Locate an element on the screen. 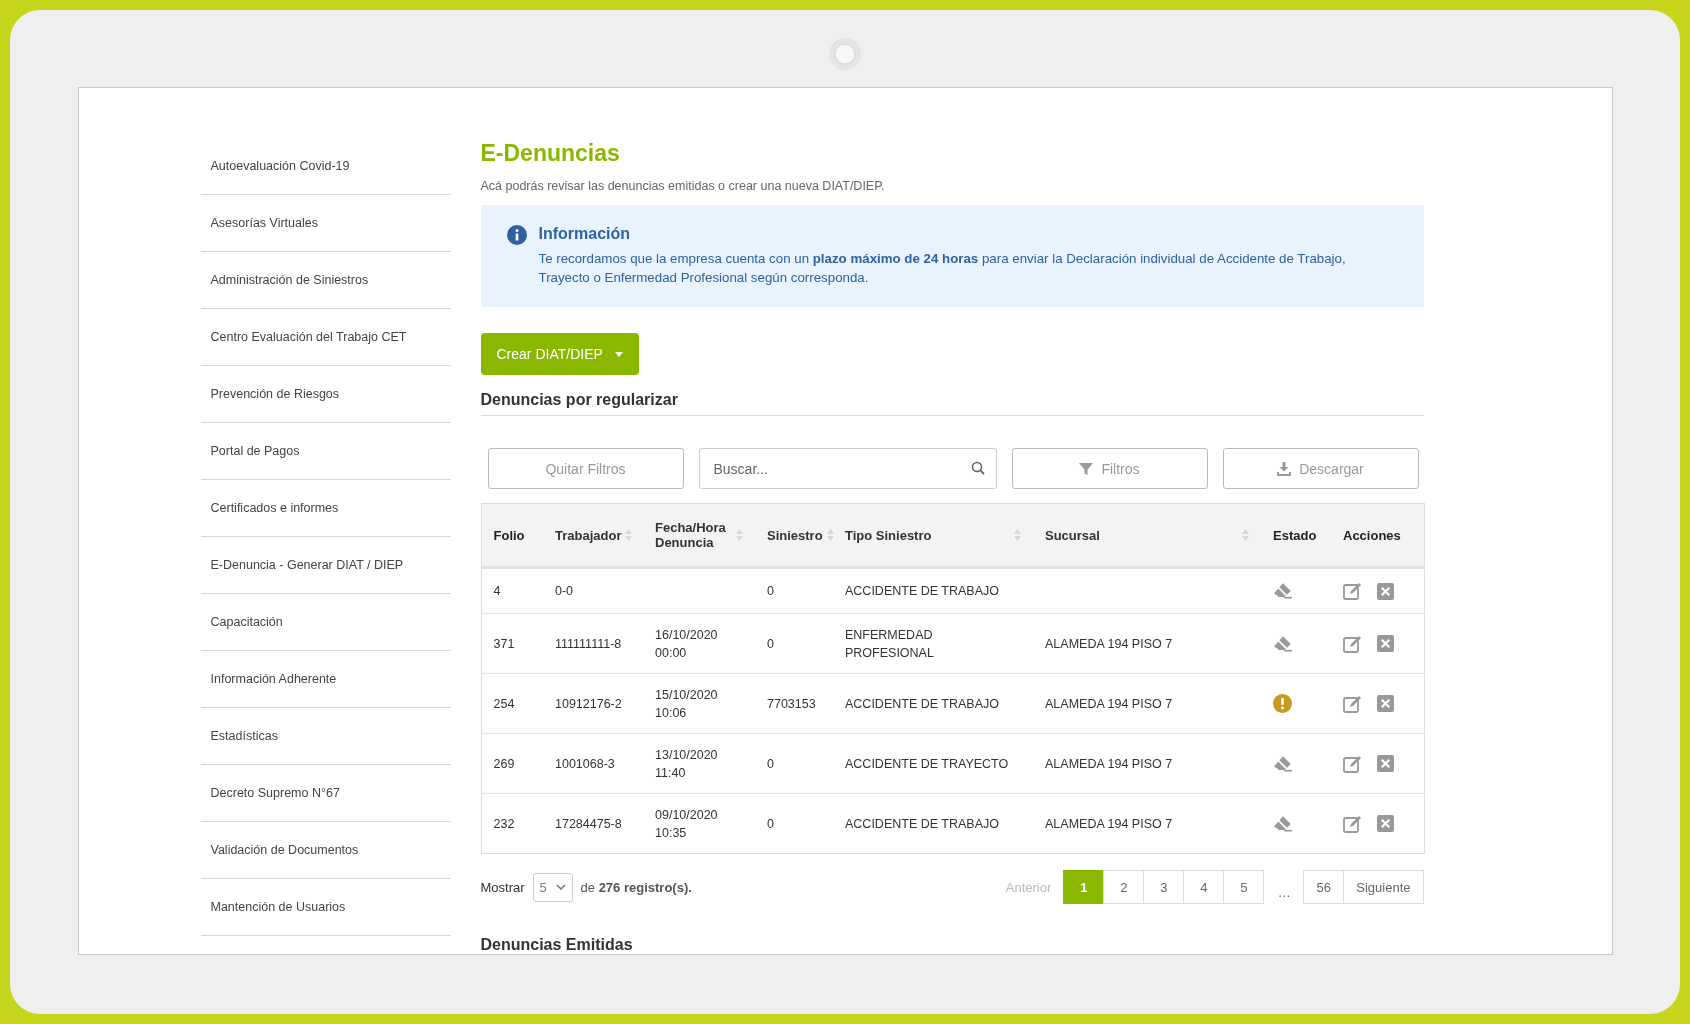  table-cell: 254 is located at coordinates (504, 703).